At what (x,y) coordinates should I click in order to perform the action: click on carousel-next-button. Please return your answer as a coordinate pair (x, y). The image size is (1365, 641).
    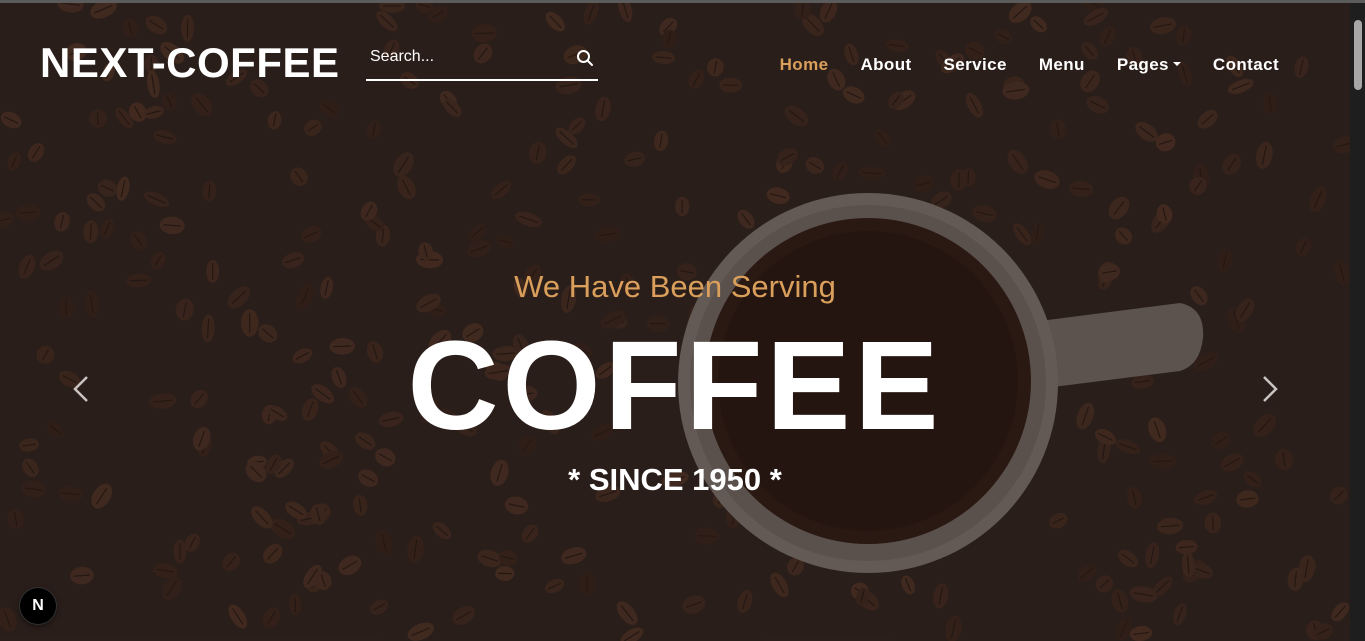
    Looking at the image, I should click on (1270, 389).